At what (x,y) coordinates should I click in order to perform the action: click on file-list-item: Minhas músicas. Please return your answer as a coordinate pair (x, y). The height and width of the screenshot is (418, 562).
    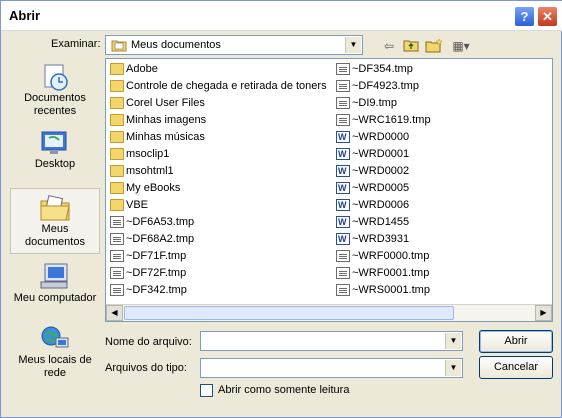
    Looking at the image, I should click on (220, 137).